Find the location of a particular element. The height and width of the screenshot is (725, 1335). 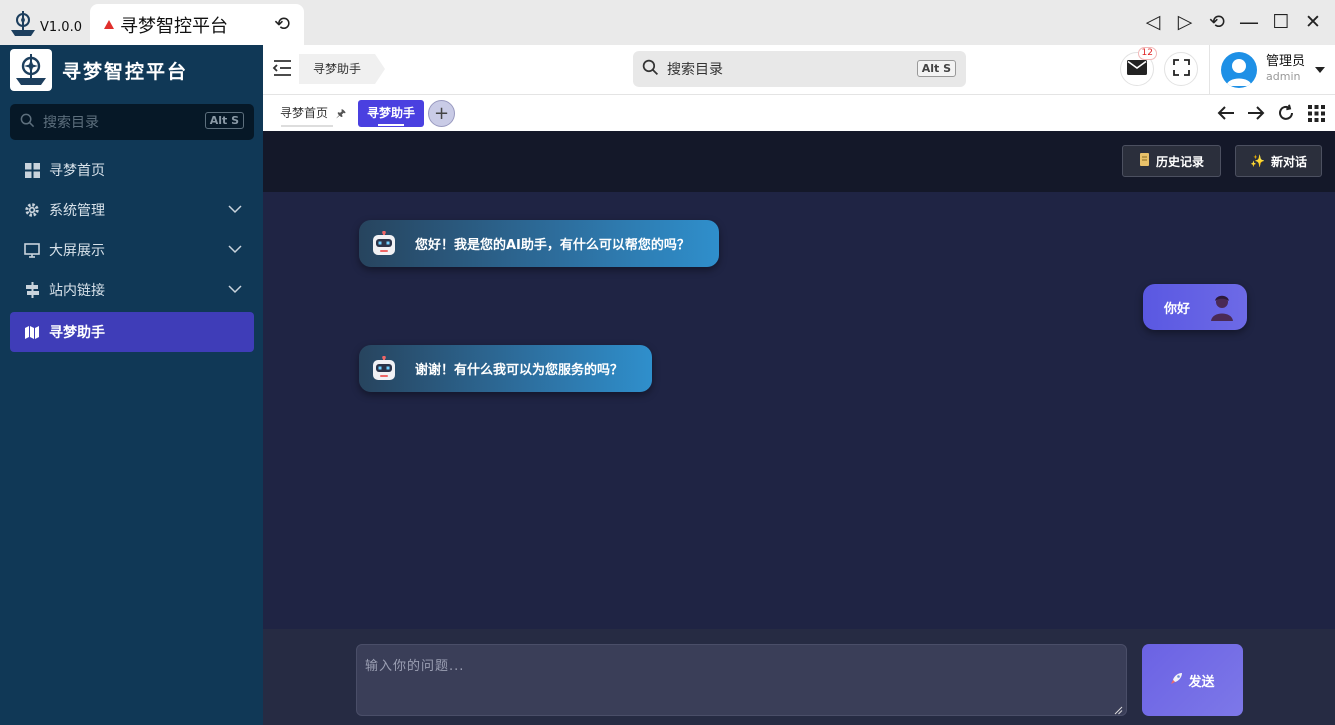

tabs-bar: 寻梦首页 🖈 寻梦助手 + is located at coordinates (799, 113).